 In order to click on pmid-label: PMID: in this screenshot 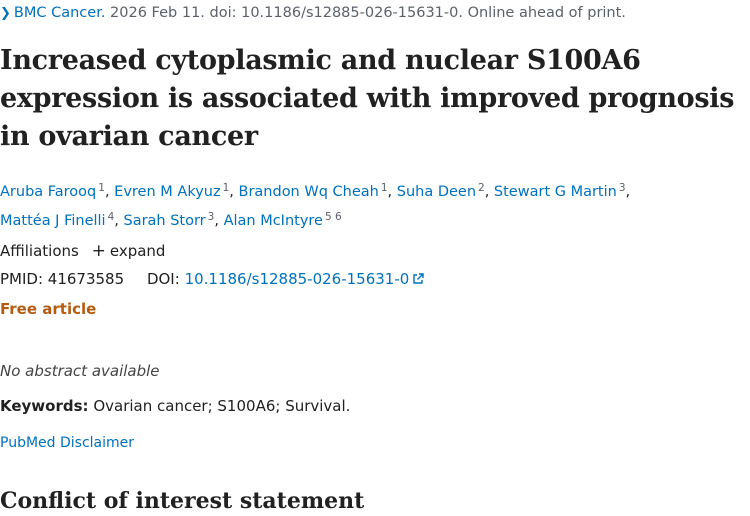, I will do `click(22, 279)`.